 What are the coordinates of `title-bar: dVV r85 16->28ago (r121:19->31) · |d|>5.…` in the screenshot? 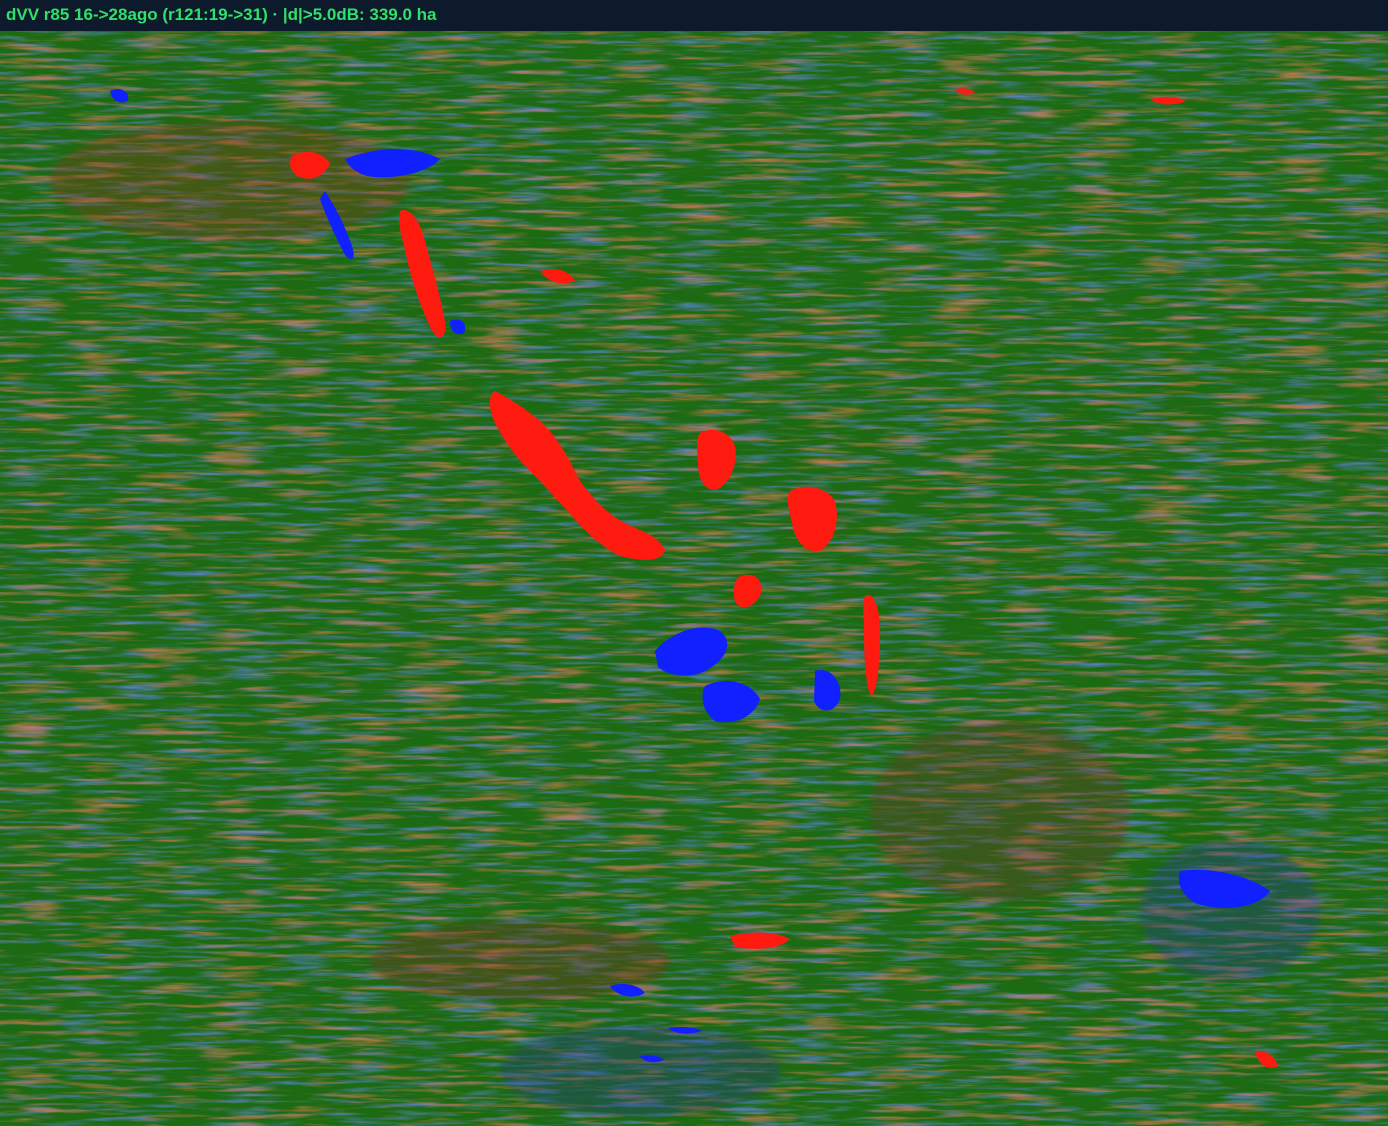 It's located at (694, 15).